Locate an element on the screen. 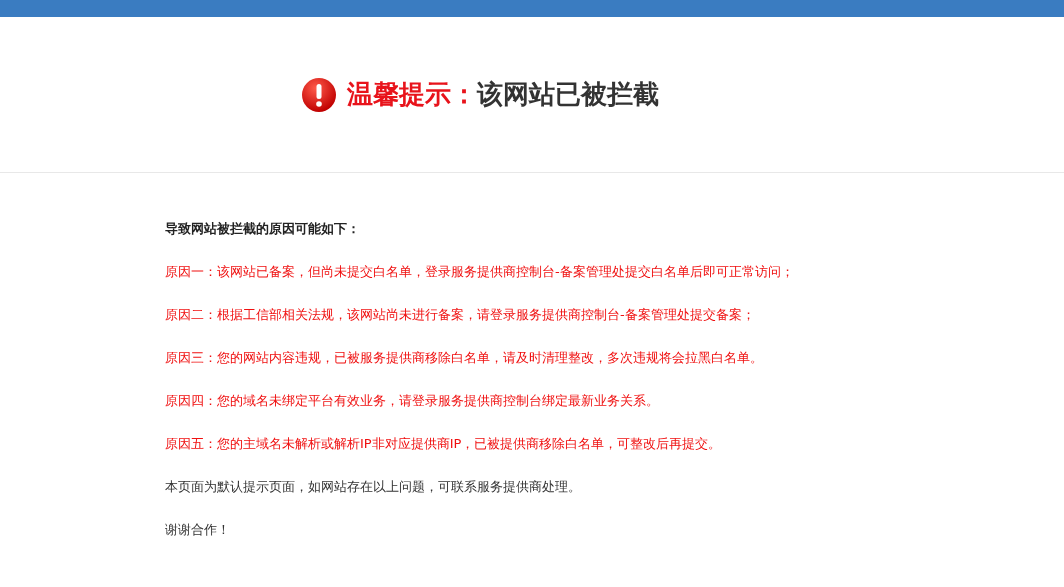 Image resolution: width=1064 pixels, height=587 pixels. reason-text: 原因五：您的主域名未解析或解析IP非对应提供商IP，已被提供商移除白名单，可整改后再提交。 is located at coordinates (444, 444).